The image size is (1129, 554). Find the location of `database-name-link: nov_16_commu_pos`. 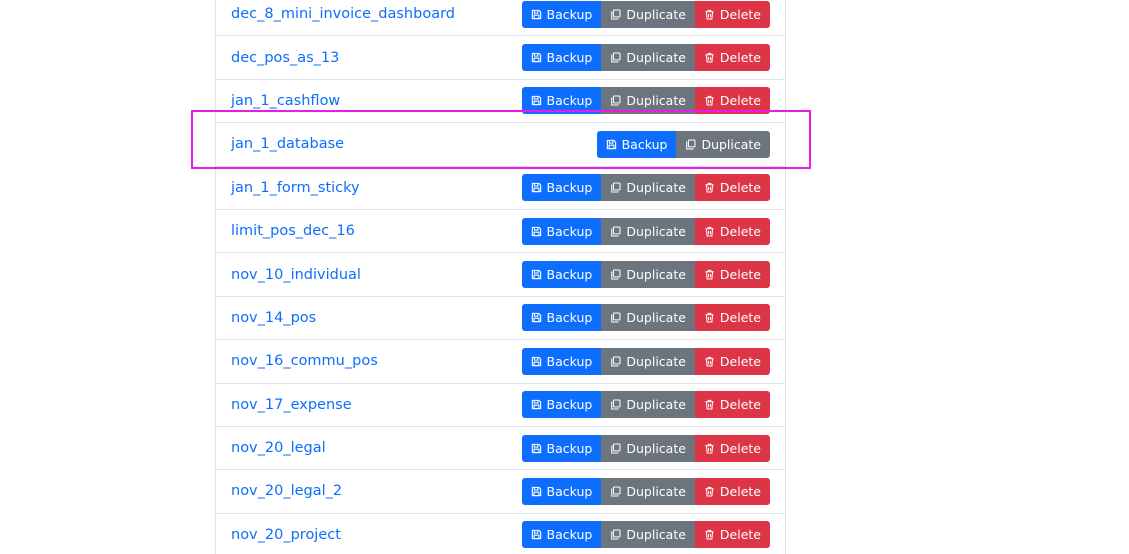

database-name-link: nov_16_commu_pos is located at coordinates (304, 361).